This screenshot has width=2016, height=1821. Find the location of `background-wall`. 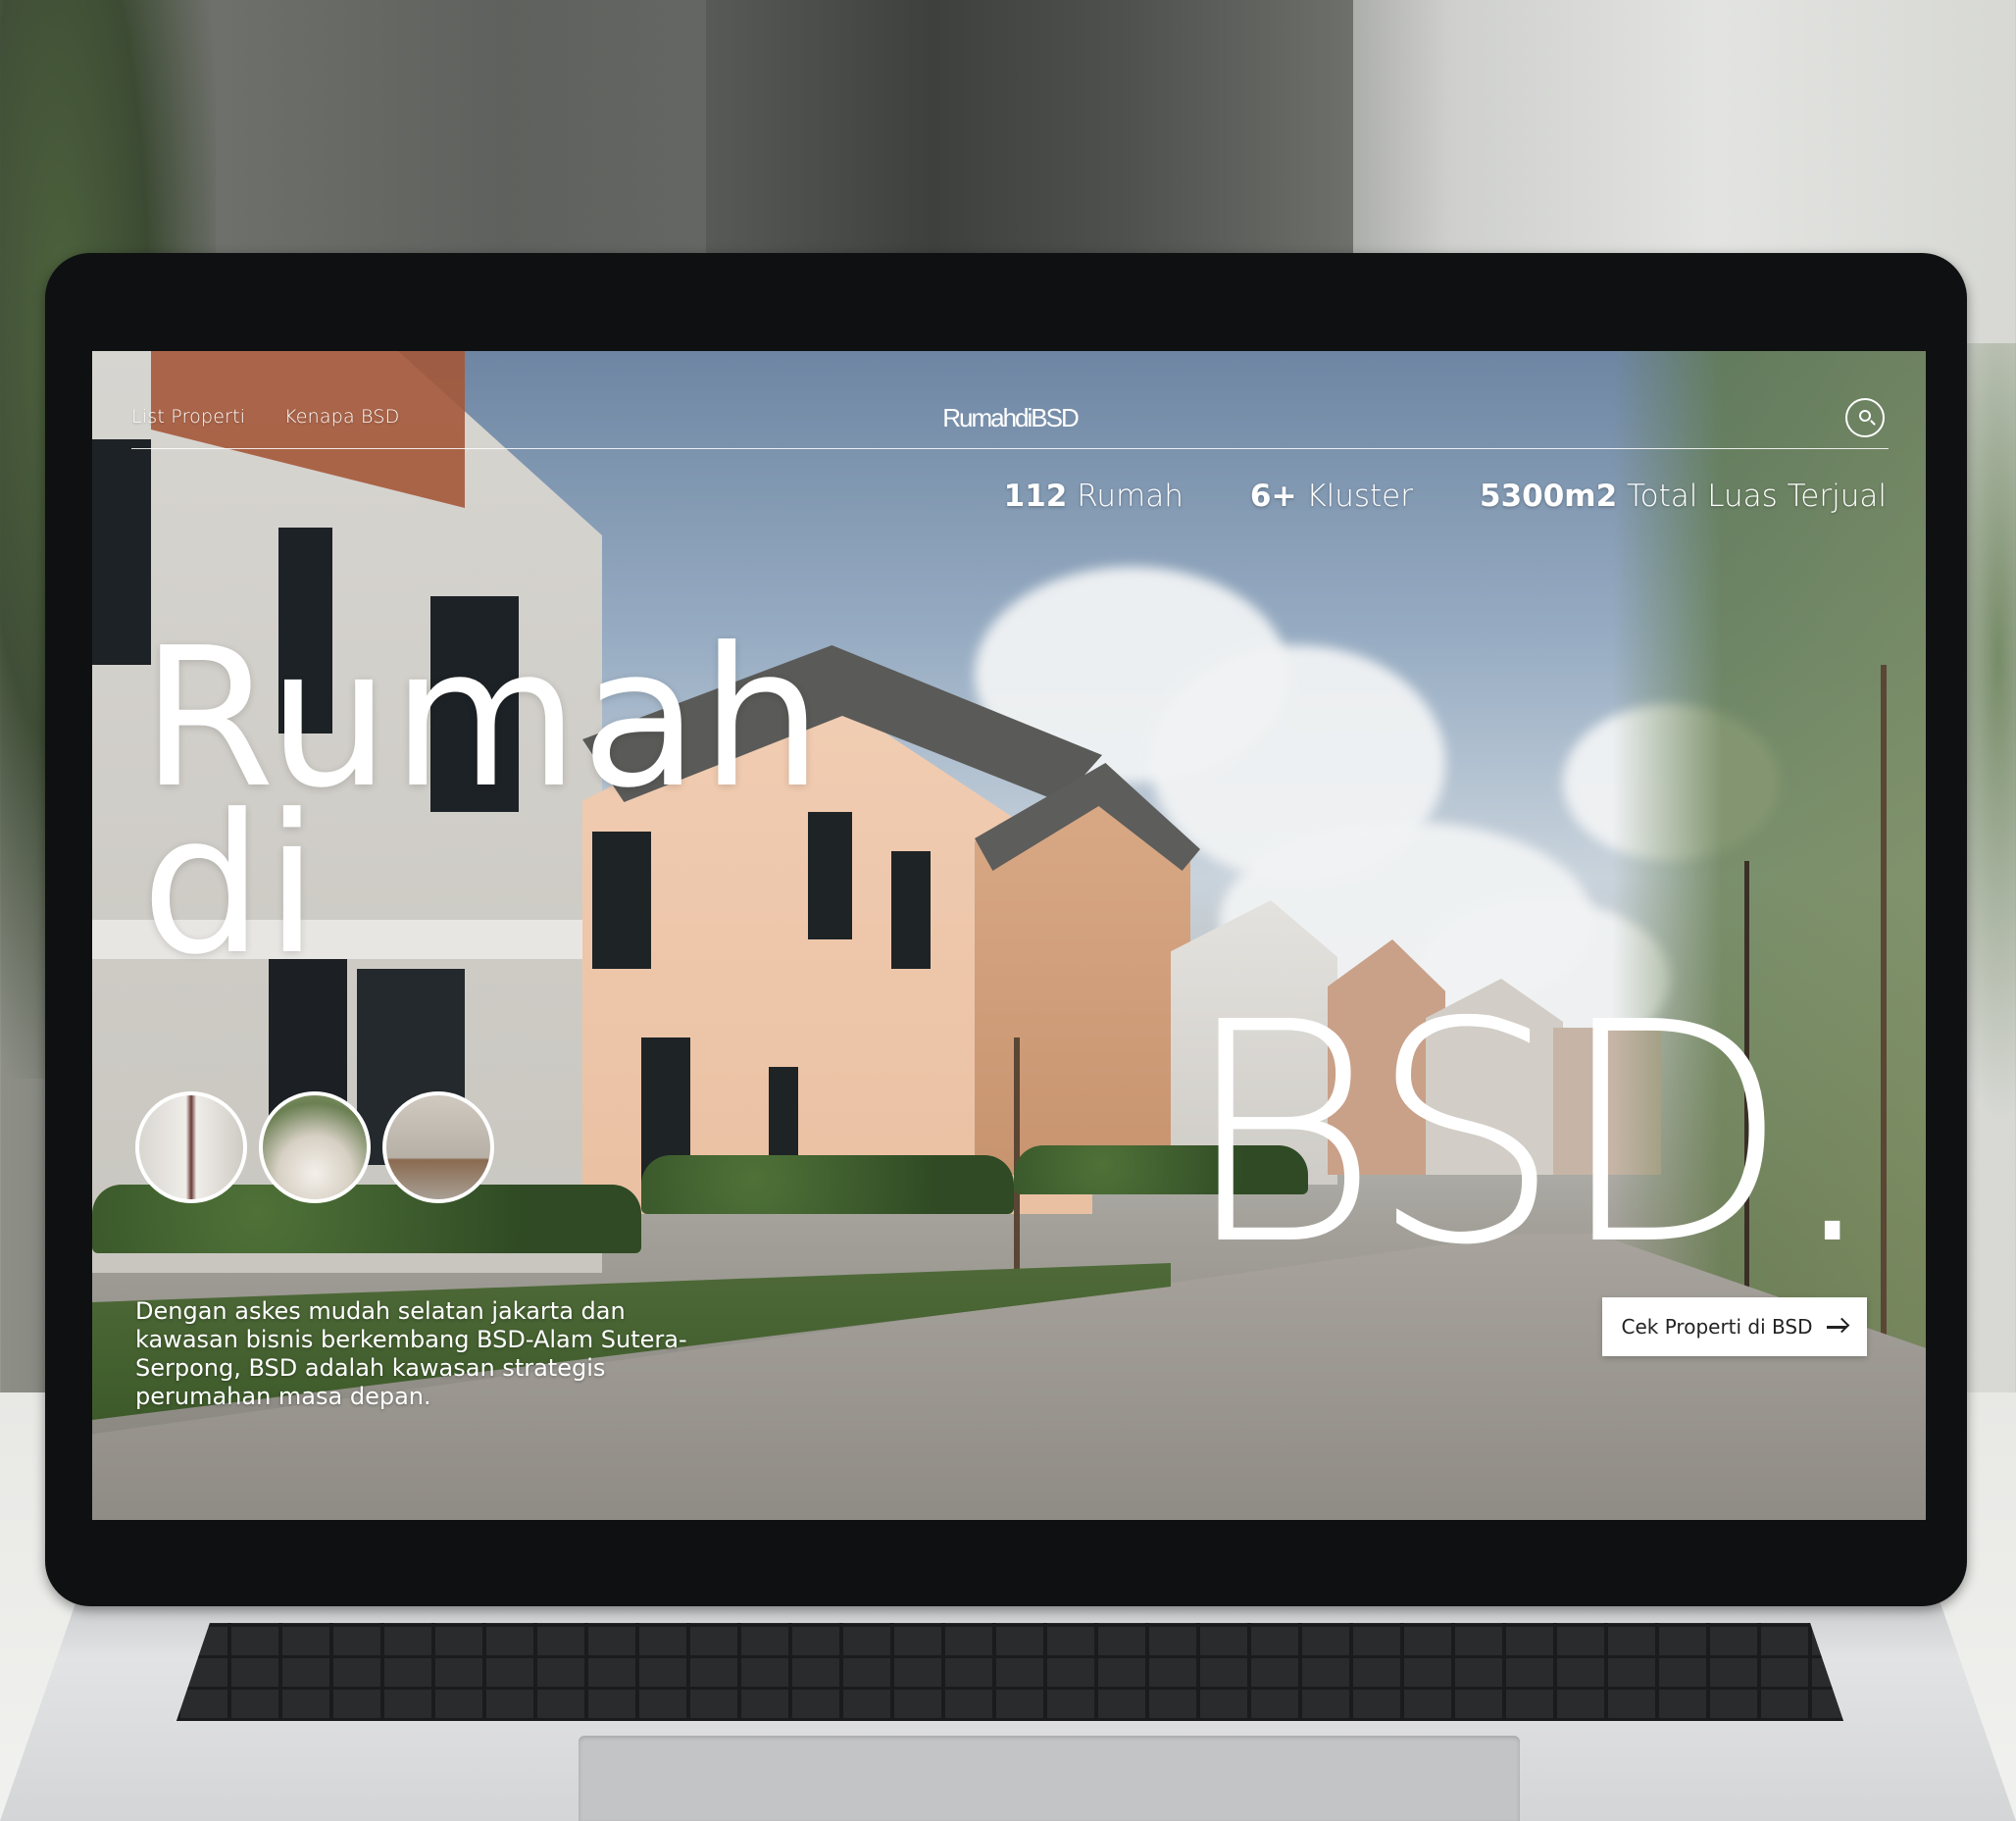

background-wall is located at coordinates (1029, 147).